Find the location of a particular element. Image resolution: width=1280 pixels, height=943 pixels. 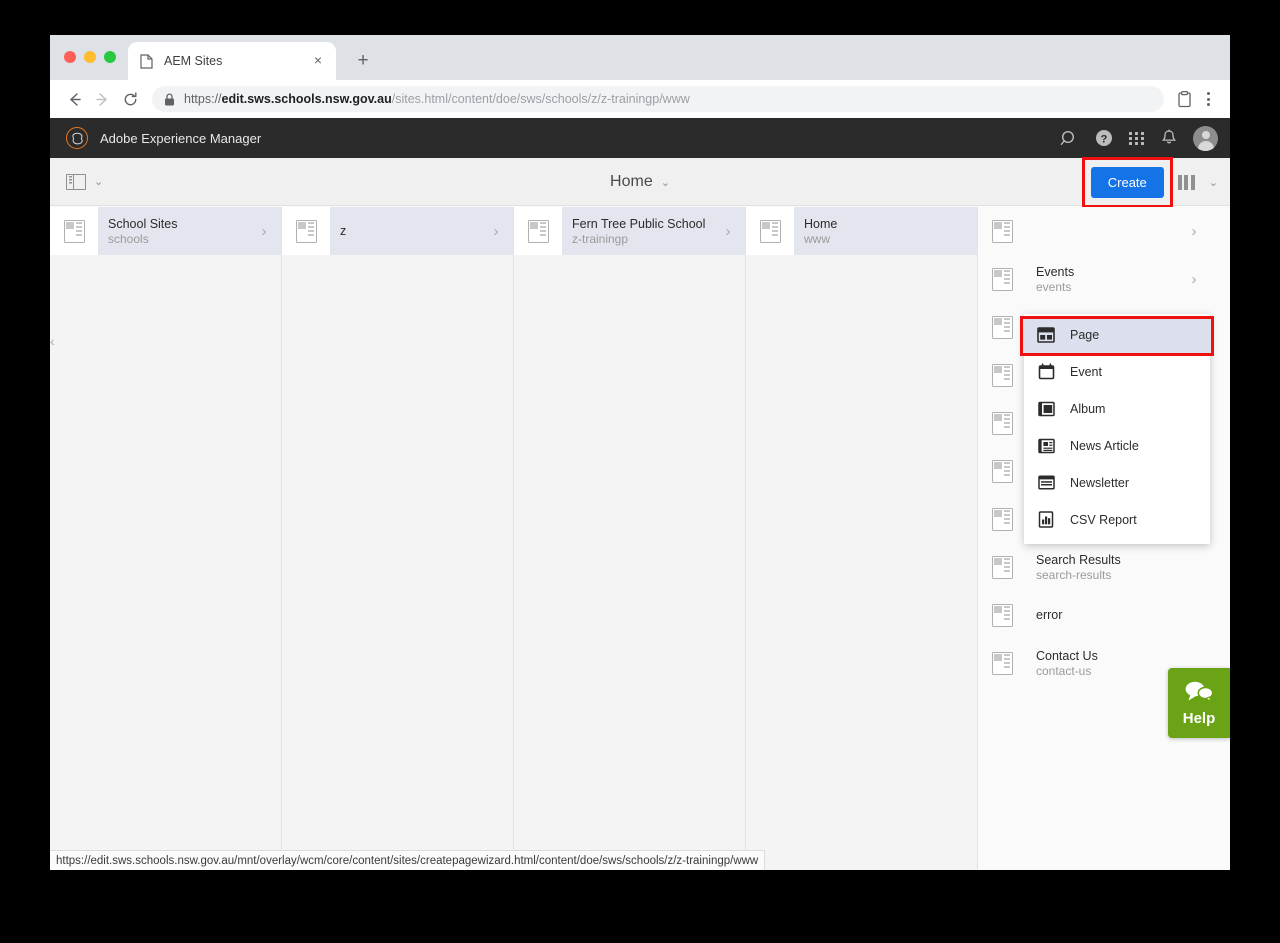

create-button: Create is located at coordinates (1127, 182).